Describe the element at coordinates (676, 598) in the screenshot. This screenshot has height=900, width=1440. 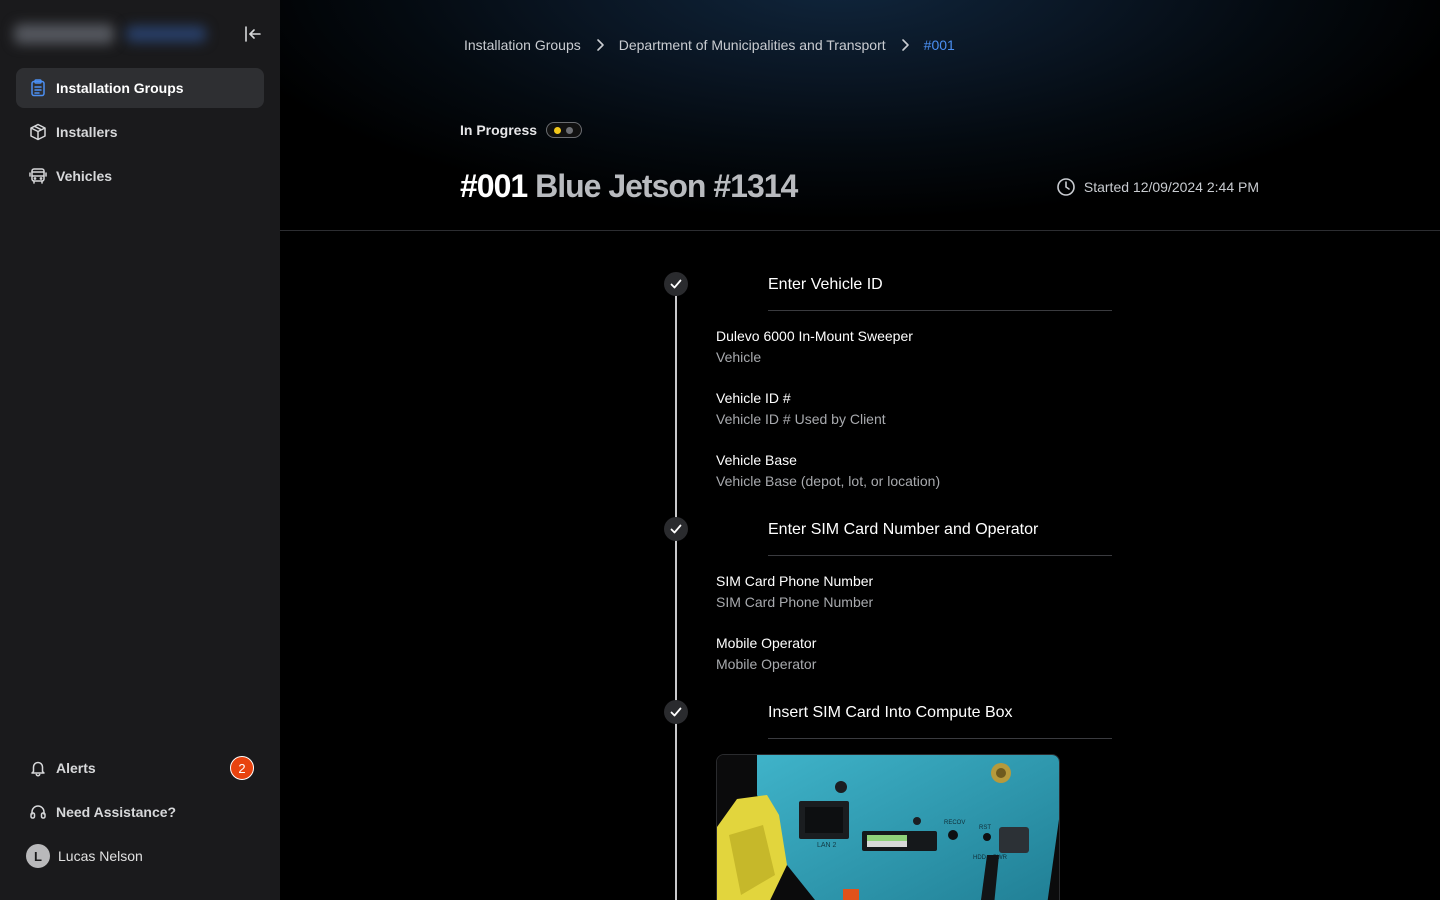
I see `timeline-line` at that location.